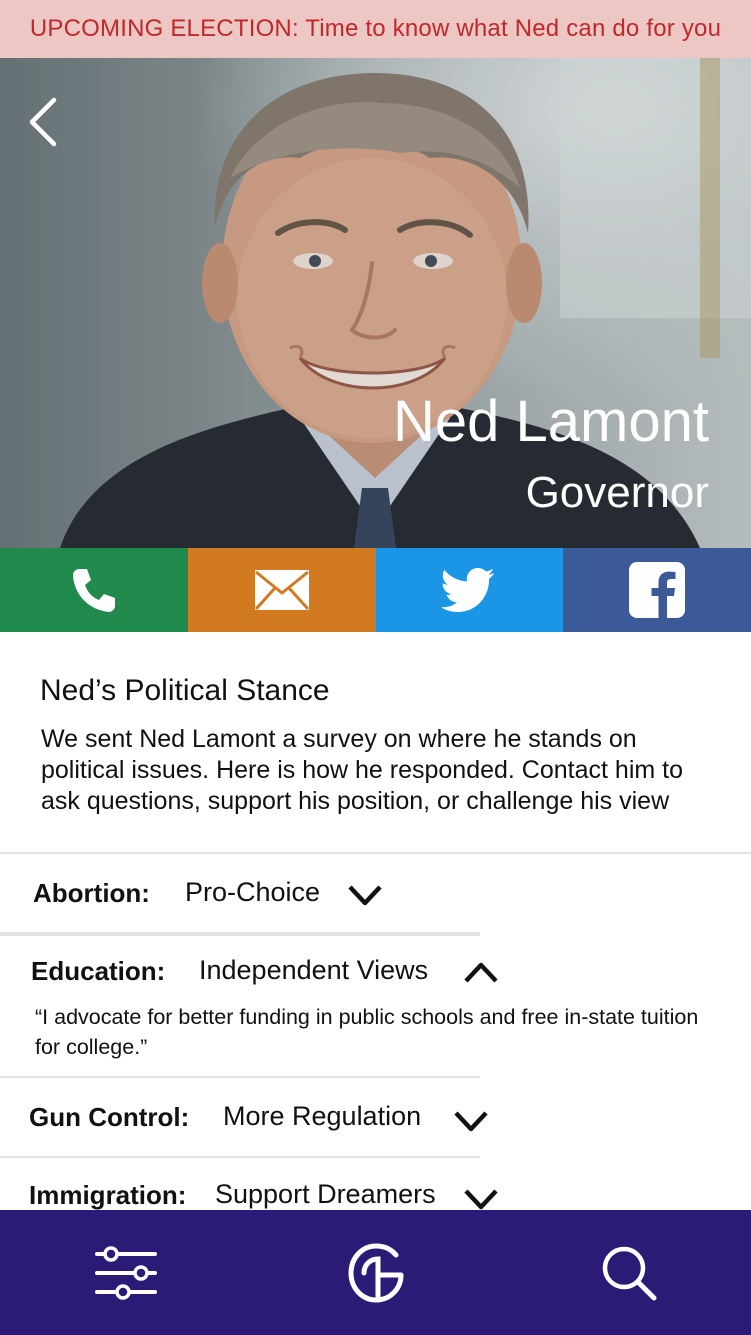  I want to click on email-button, so click(281, 590).